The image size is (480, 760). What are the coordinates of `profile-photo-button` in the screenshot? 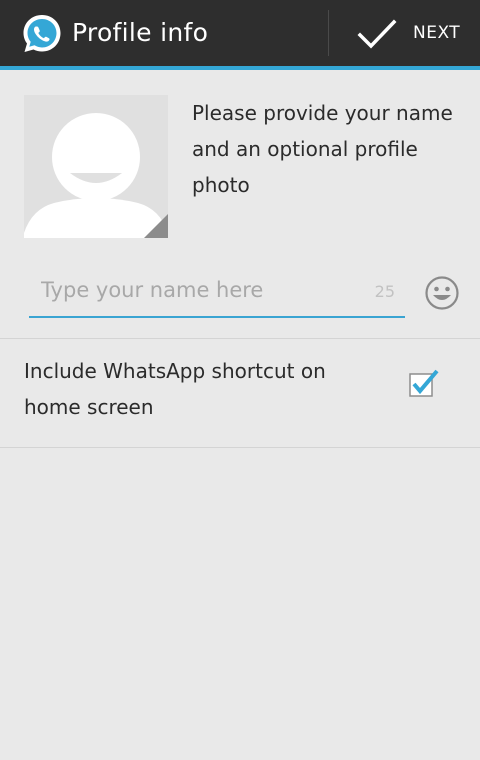 It's located at (96, 166).